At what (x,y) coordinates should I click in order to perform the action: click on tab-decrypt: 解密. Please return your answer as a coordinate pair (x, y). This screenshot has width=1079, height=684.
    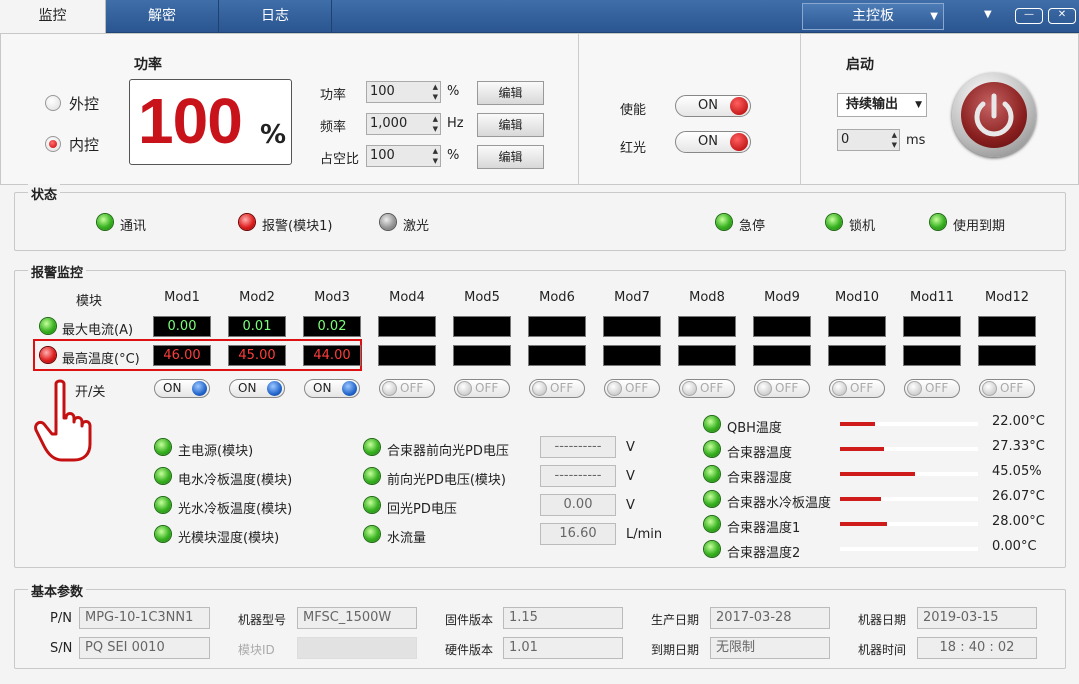
    Looking at the image, I should click on (162, 16).